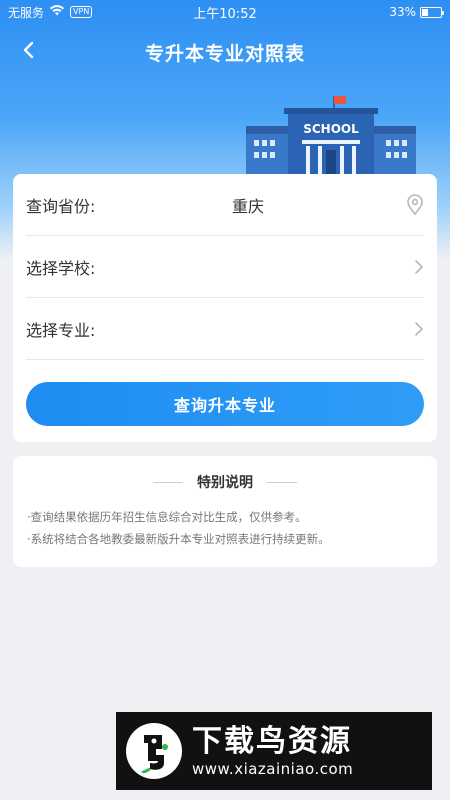 The height and width of the screenshot is (800, 450). Describe the element at coordinates (61, 330) in the screenshot. I see `major-label: 选择专业:` at that location.